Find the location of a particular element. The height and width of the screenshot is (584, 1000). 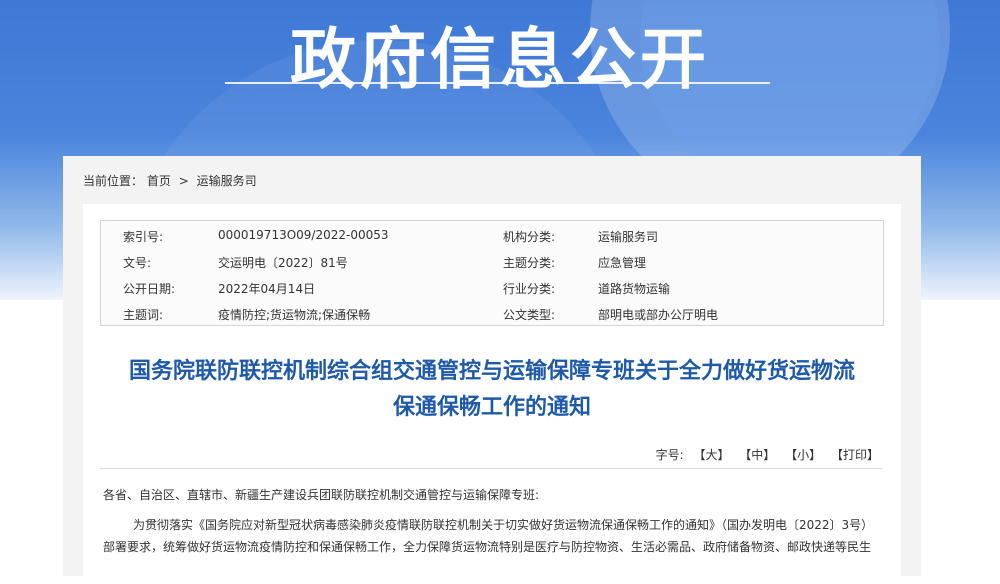

metadata-value: 应急管理 is located at coordinates (622, 263).